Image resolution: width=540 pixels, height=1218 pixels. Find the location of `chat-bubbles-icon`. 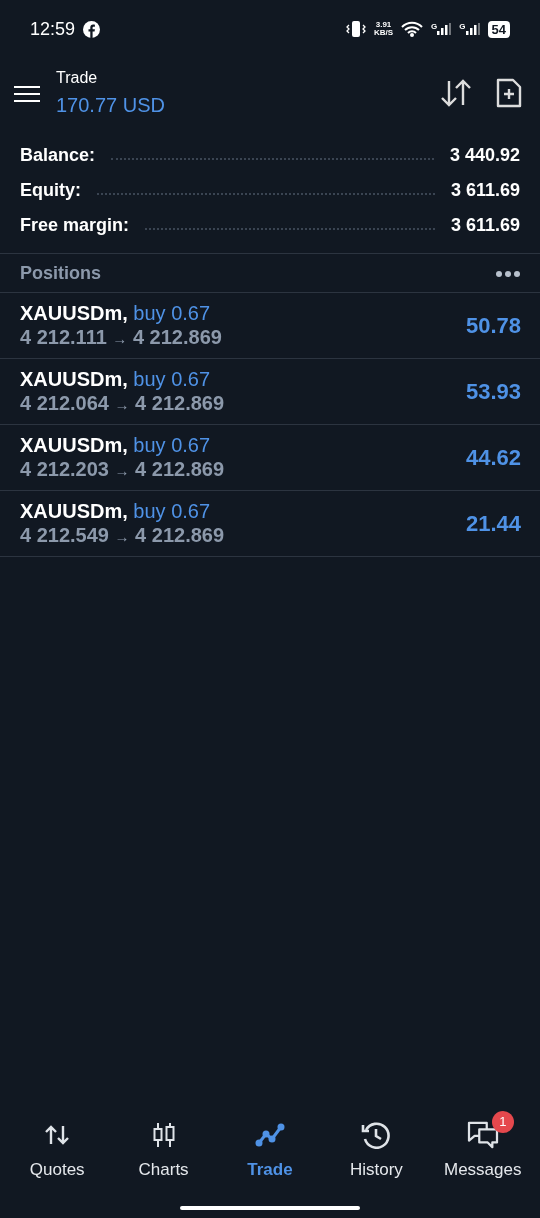

chat-bubbles-icon is located at coordinates (482, 1134).